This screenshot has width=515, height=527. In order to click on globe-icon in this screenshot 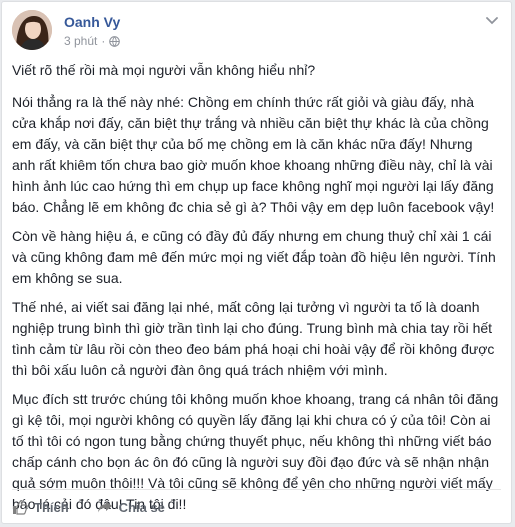, I will do `click(115, 41)`.